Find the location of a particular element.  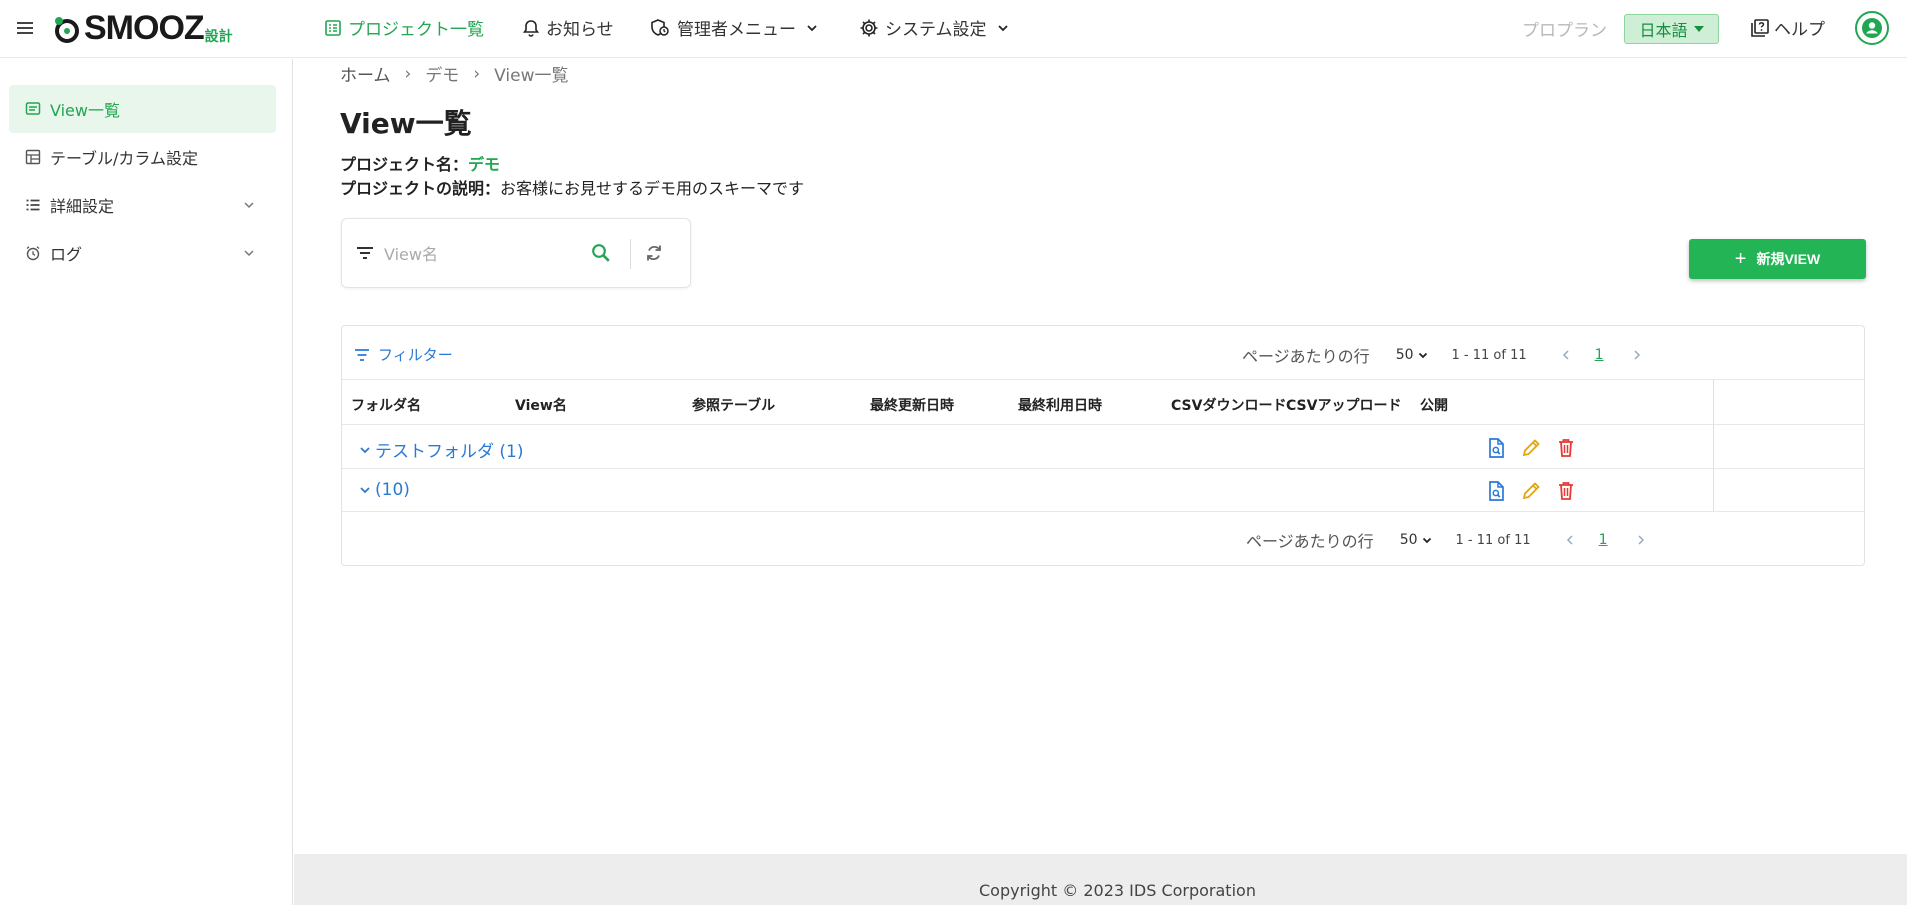

logo-subtext: 設計 is located at coordinates (218, 35).